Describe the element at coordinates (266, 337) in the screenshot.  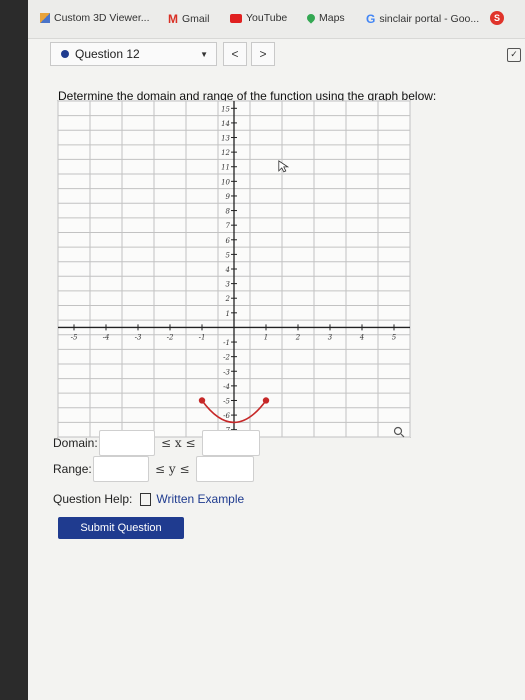
I see `x-tick-label: 1` at that location.